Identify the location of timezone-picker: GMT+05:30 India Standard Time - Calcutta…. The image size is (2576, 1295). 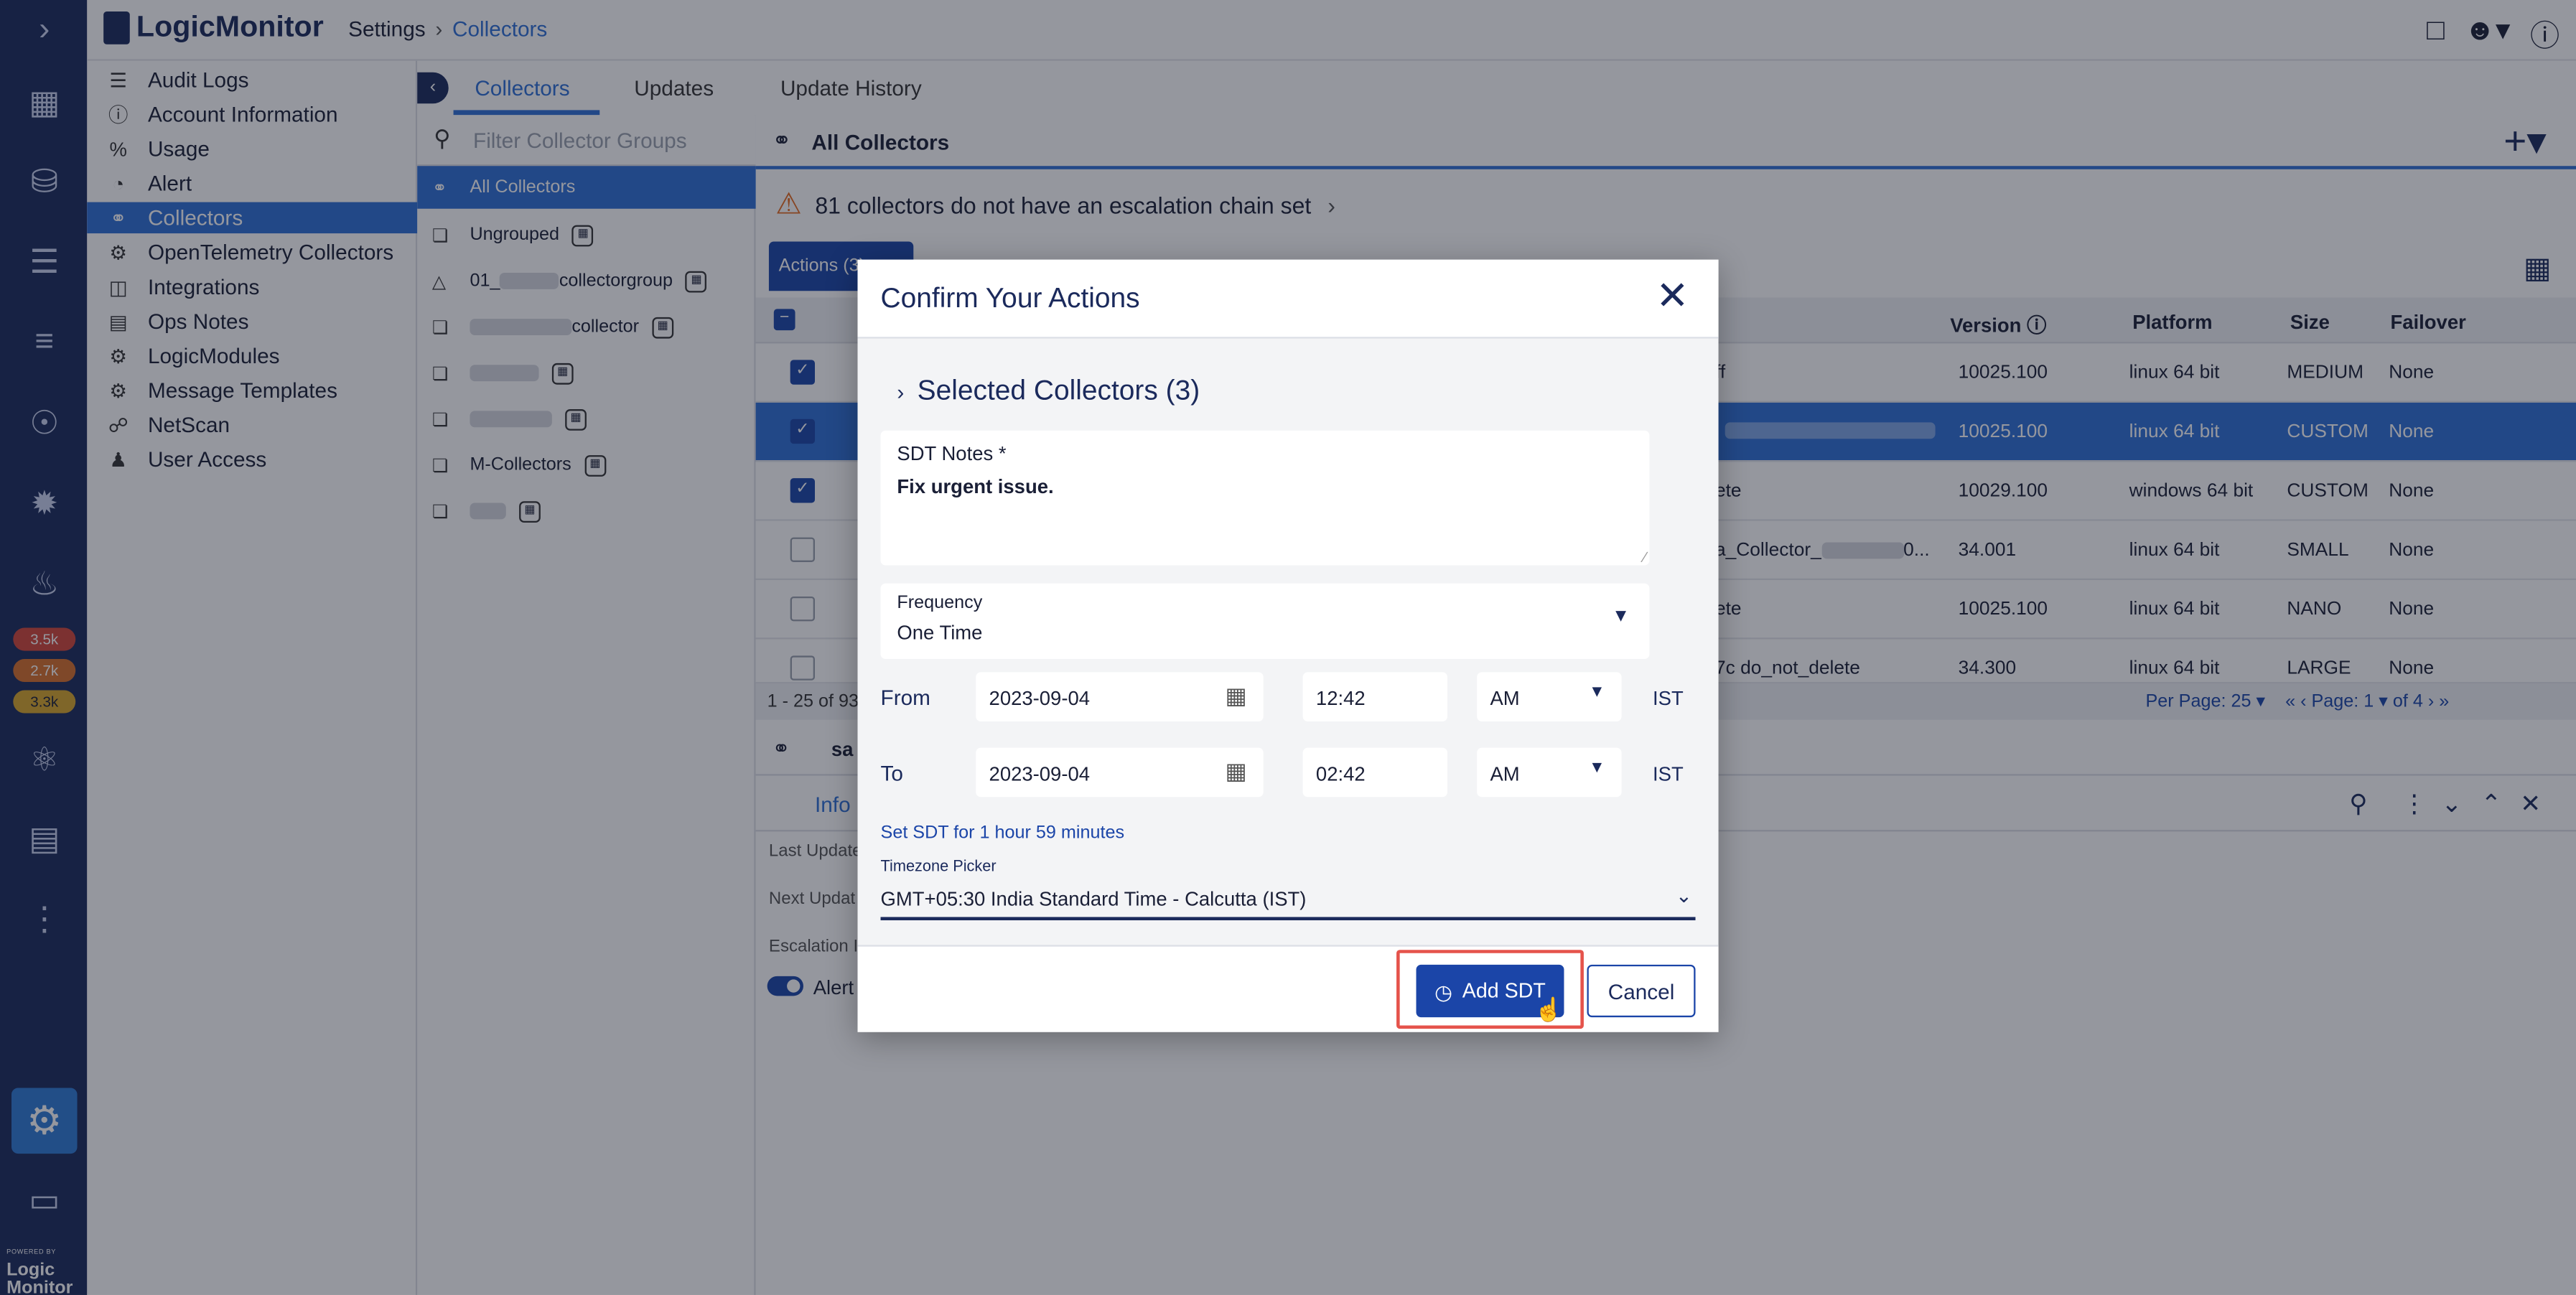
(1288, 901).